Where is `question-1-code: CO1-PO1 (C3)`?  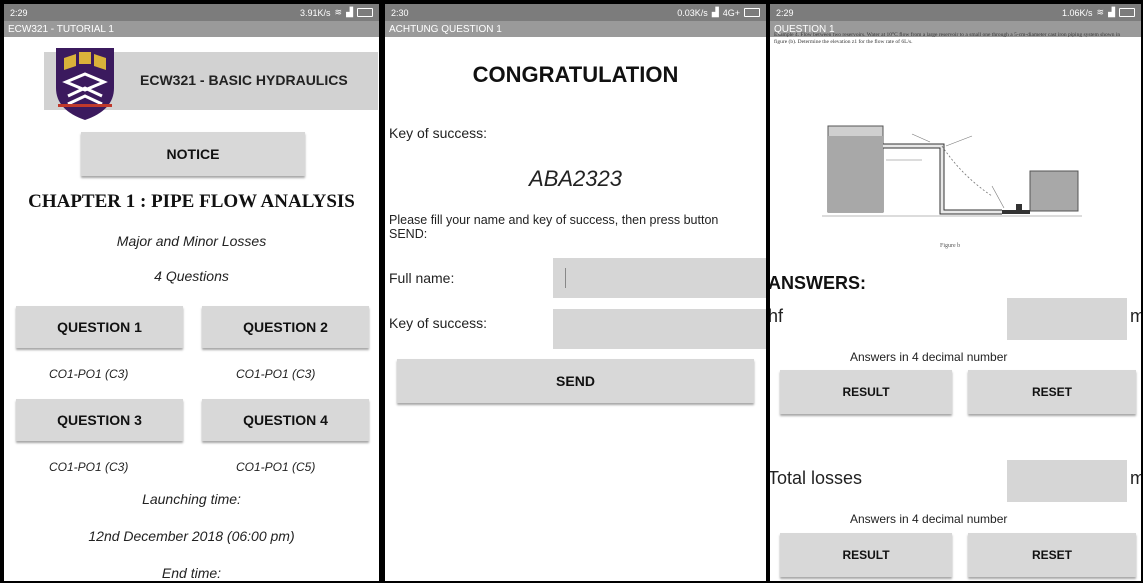 question-1-code: CO1-PO1 (C3) is located at coordinates (89, 374).